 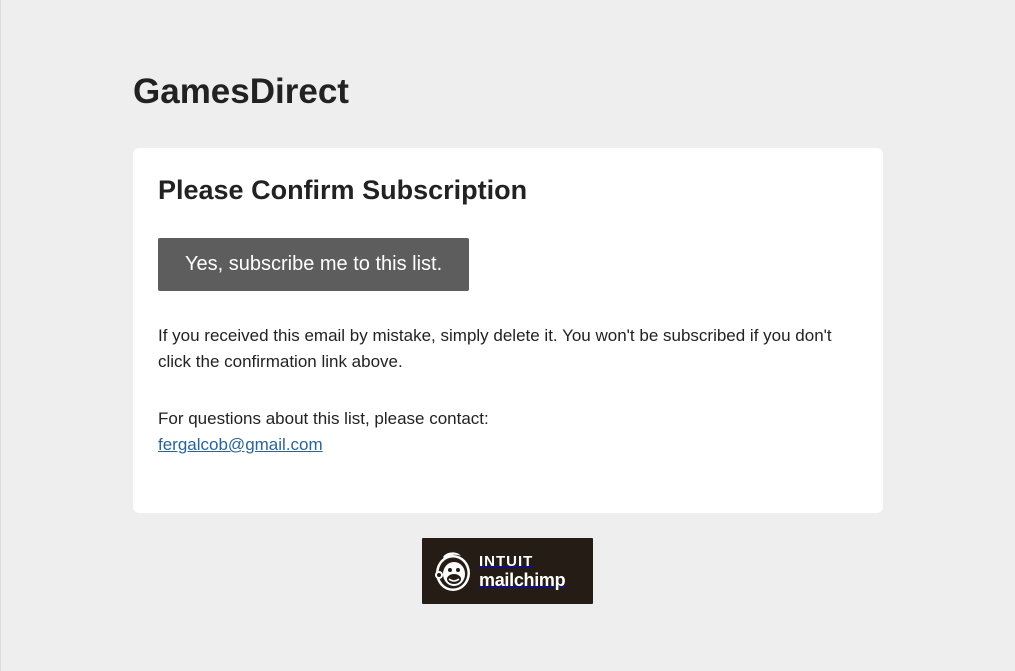 What do you see at coordinates (314, 264) in the screenshot?
I see `subscribe-confirm-button: Yes, subscribe me to this list.` at bounding box center [314, 264].